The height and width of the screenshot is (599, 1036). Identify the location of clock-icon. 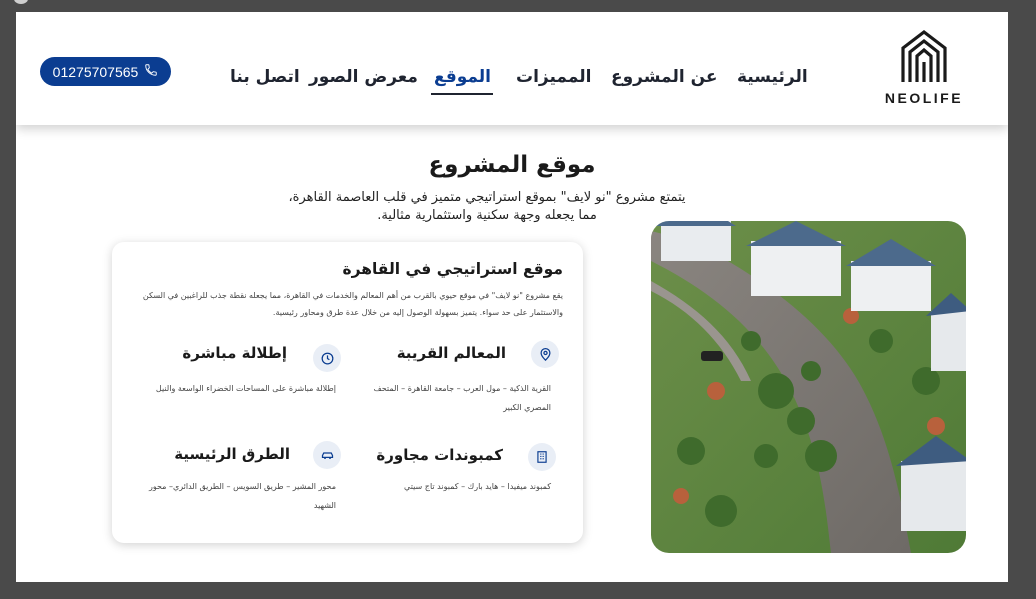
(327, 358).